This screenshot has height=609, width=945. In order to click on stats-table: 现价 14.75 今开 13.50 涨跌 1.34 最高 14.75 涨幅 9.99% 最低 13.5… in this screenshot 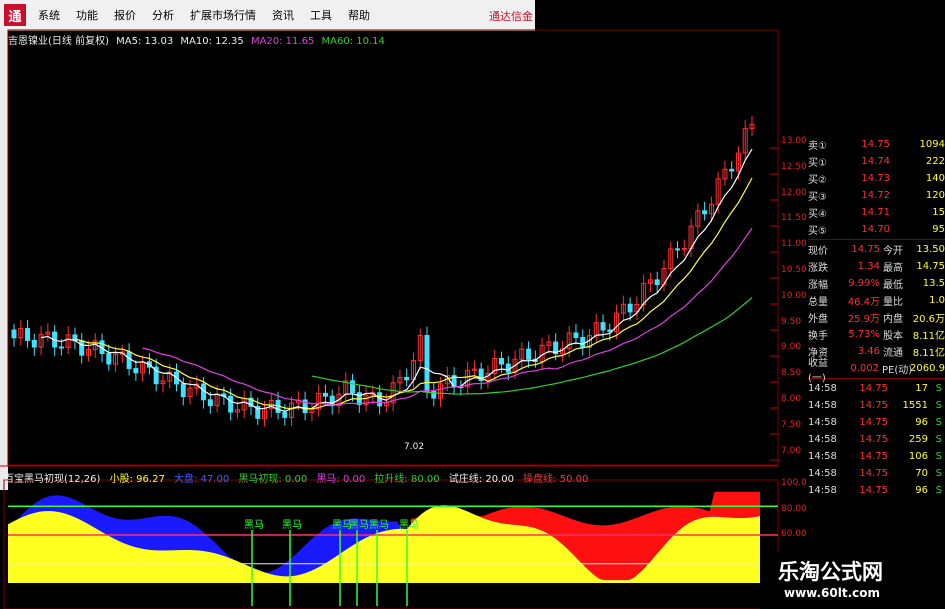, I will do `click(876, 312)`.